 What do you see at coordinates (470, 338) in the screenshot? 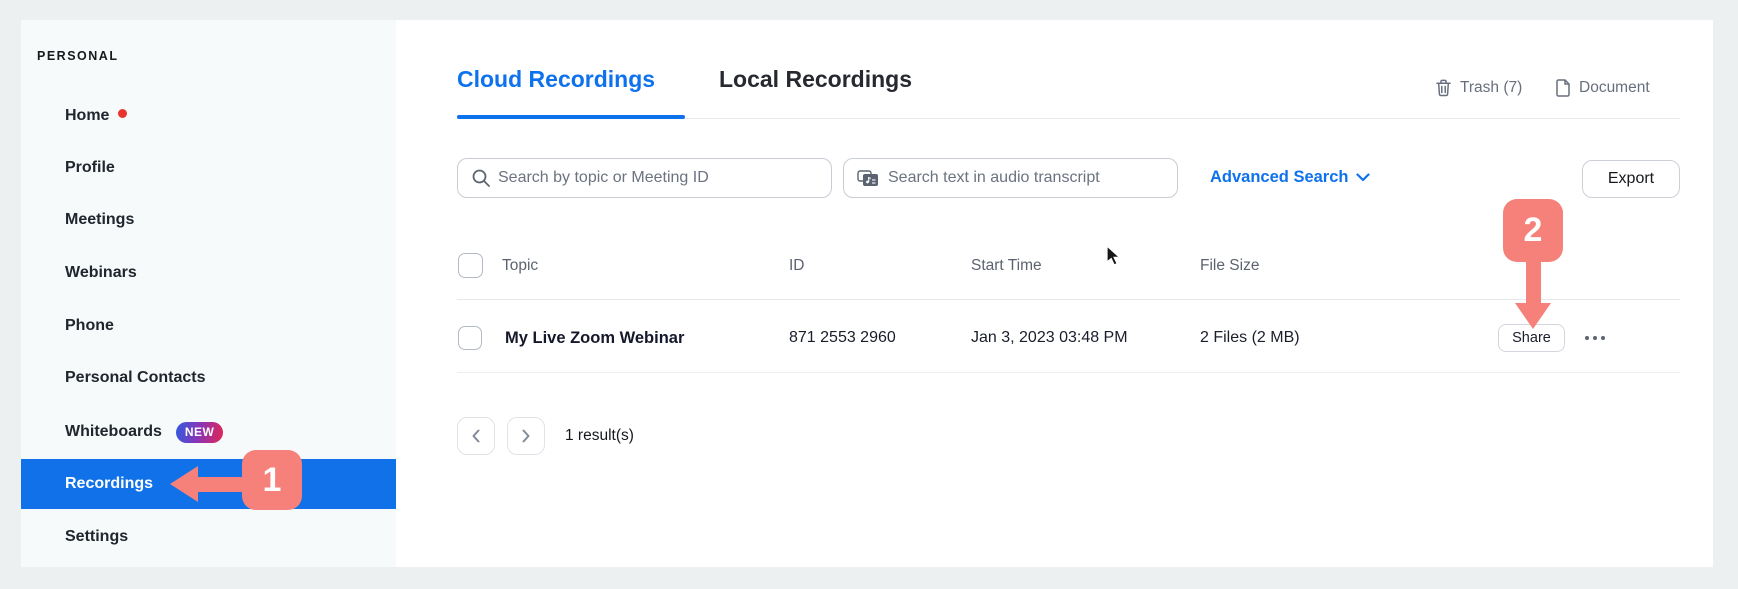
I see `row-checkbox` at bounding box center [470, 338].